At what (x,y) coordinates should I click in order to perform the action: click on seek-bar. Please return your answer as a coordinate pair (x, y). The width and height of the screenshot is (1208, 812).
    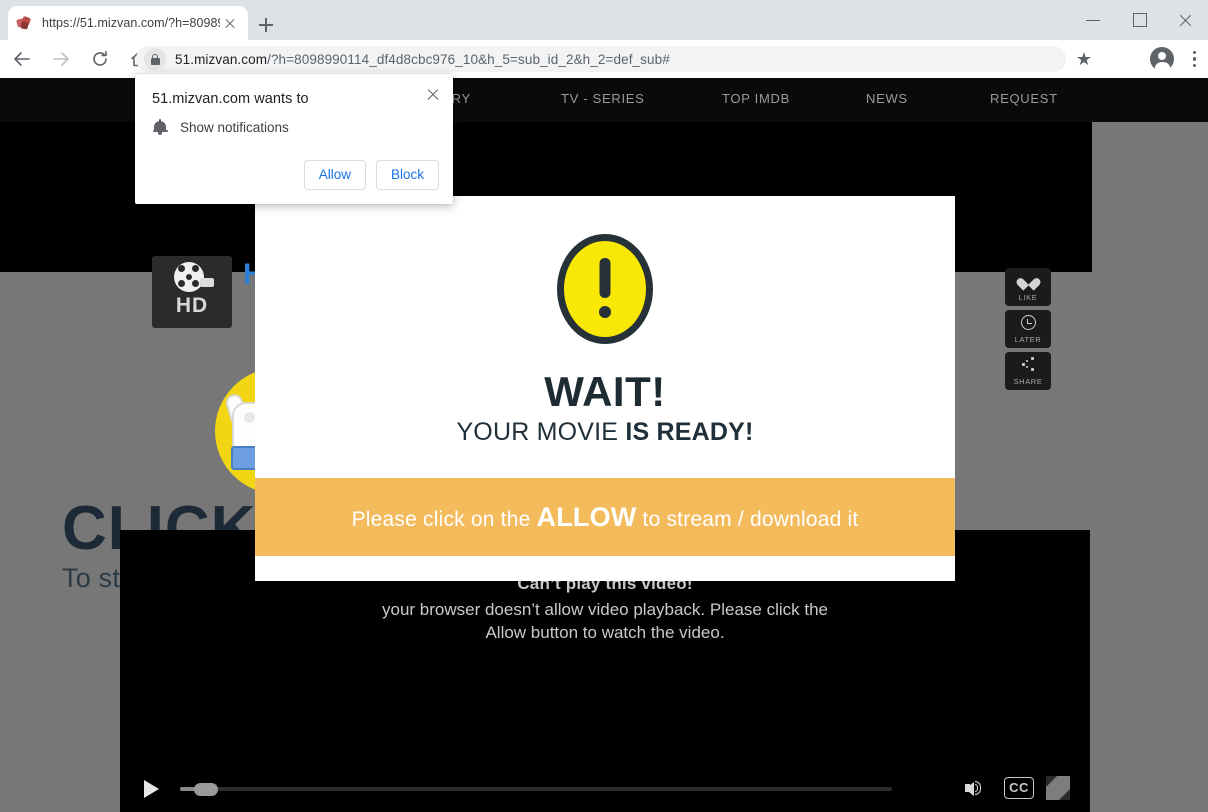
    Looking at the image, I should click on (536, 789).